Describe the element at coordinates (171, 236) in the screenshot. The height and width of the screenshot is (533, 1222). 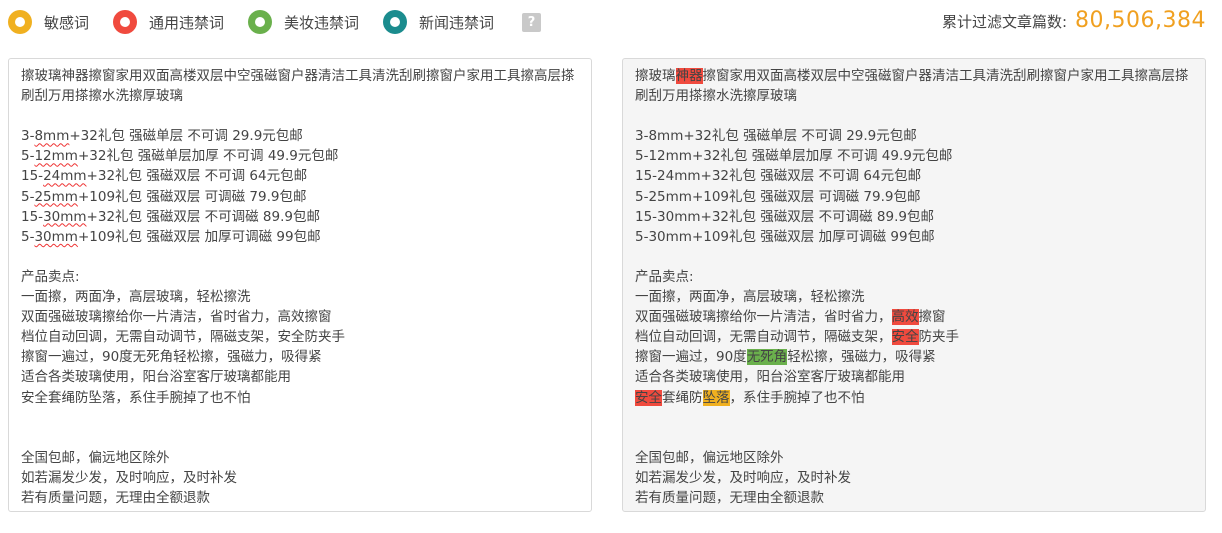
I see `input-line: 5-30mm+109礼包 强磁双层 加厚可调磁 99包邮` at that location.